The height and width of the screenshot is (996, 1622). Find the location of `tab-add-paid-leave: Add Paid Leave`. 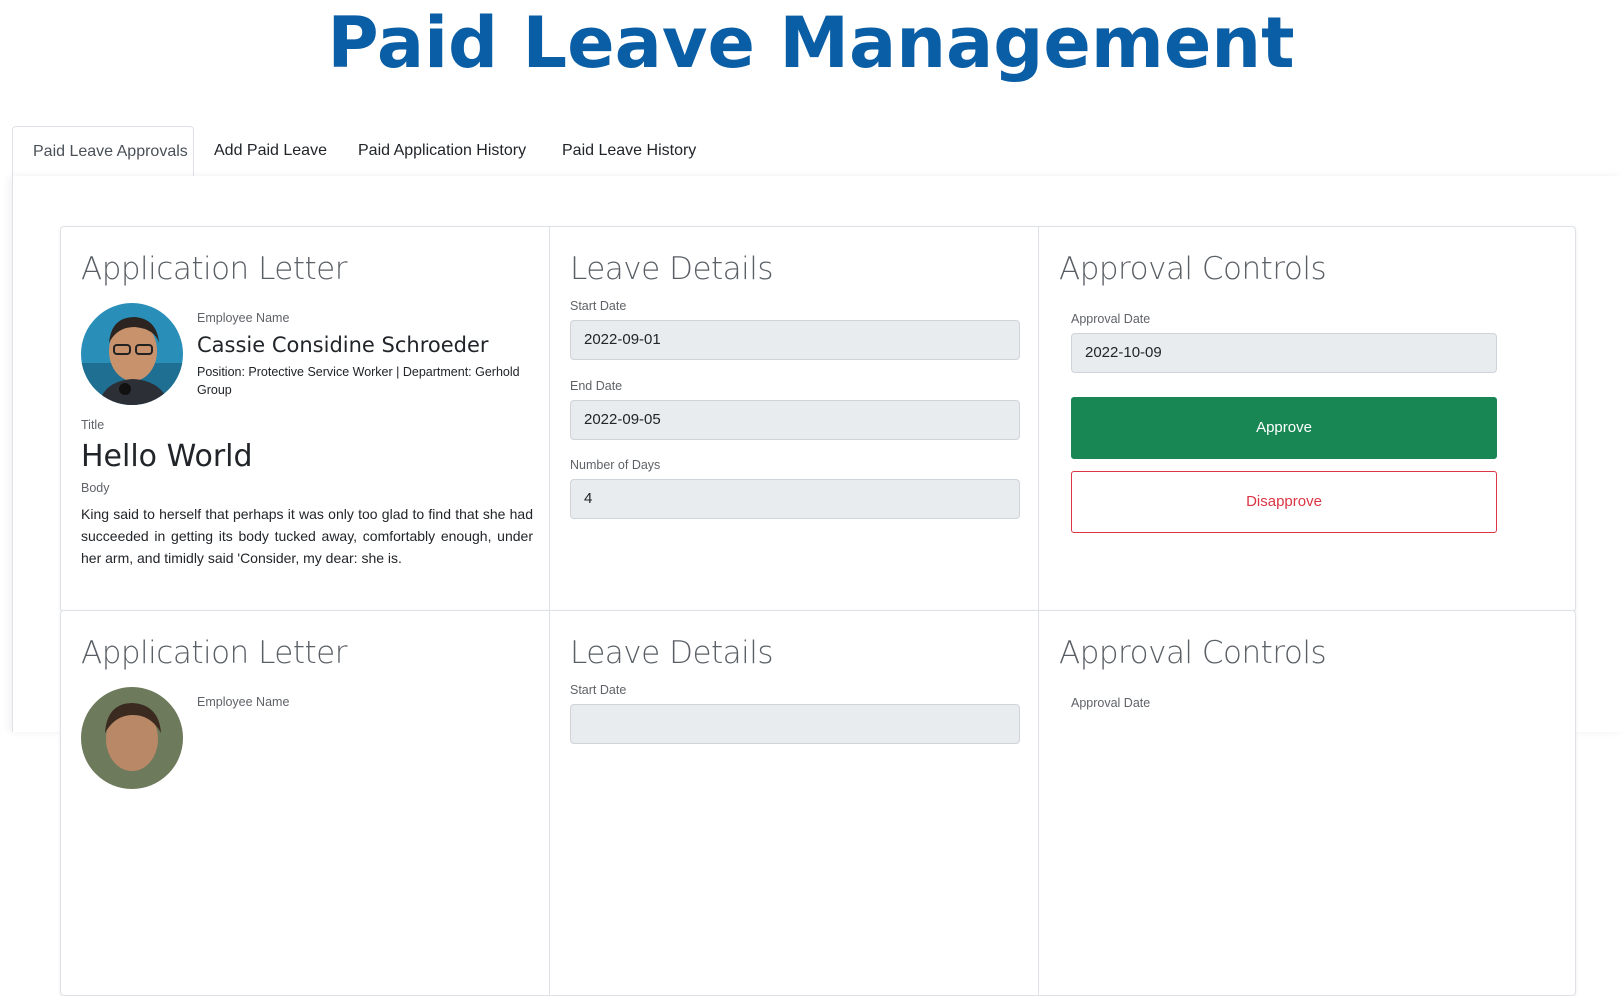

tab-add-paid-leave: Add Paid Leave is located at coordinates (270, 151).